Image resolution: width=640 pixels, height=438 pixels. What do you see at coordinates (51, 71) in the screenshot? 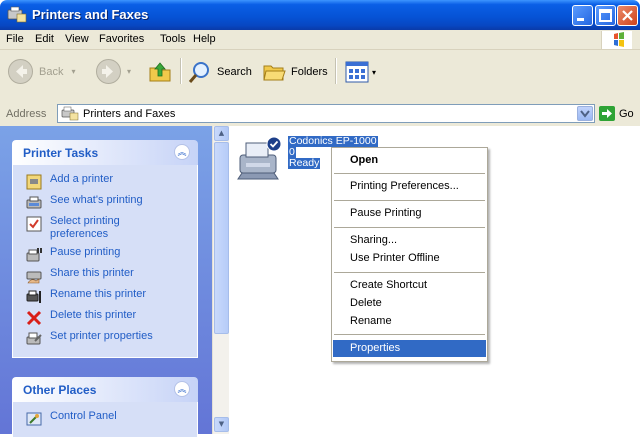
I see `back-label: Back` at bounding box center [51, 71].